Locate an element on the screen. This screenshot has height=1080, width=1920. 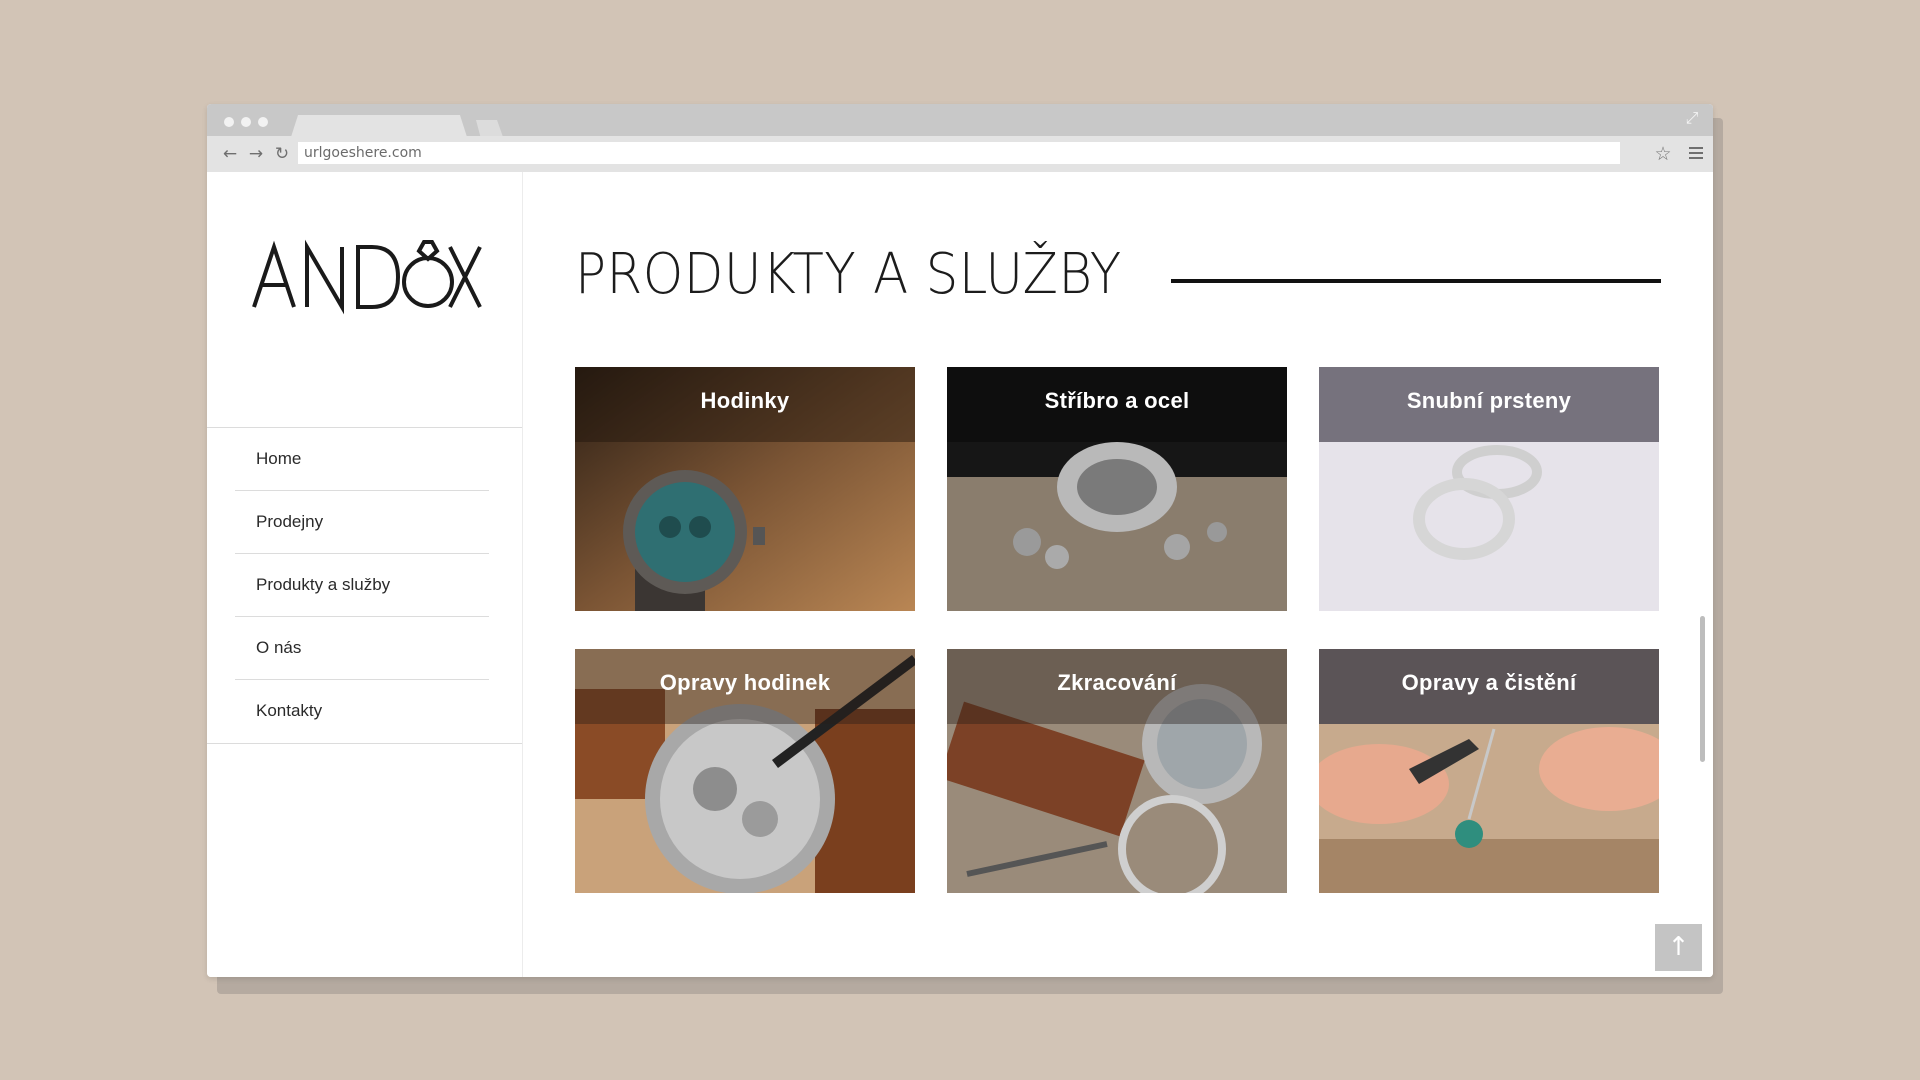
window-maximize-dot is located at coordinates (263, 122).